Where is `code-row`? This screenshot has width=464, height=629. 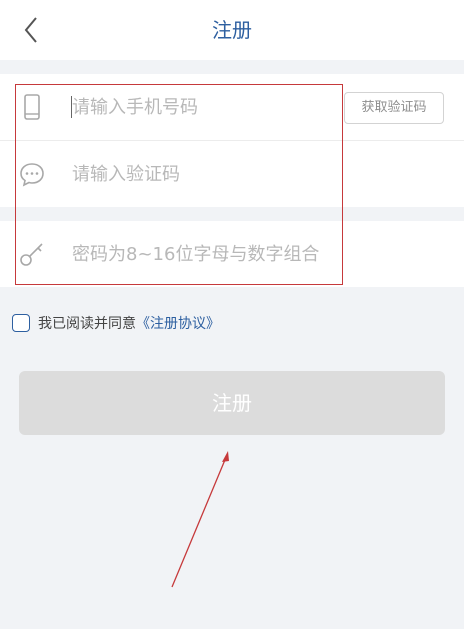 code-row is located at coordinates (232, 174).